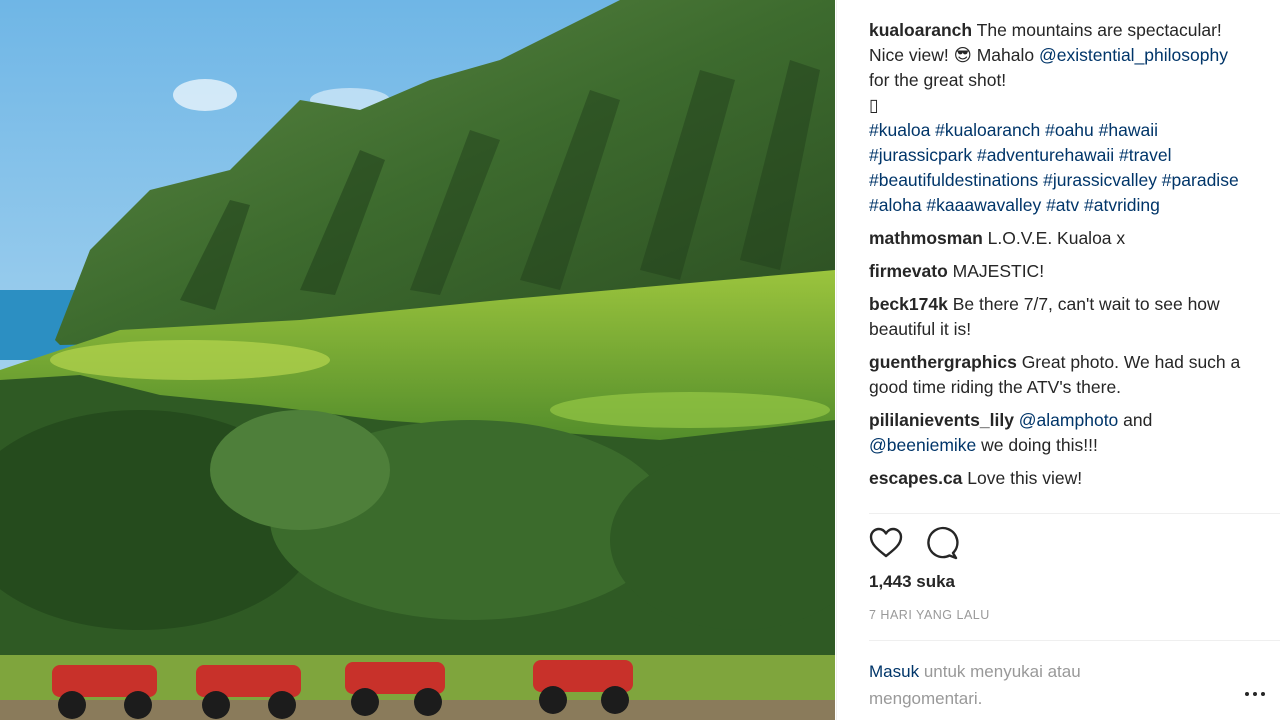  What do you see at coordinates (894, 671) in the screenshot?
I see `login-link: Masuk` at bounding box center [894, 671].